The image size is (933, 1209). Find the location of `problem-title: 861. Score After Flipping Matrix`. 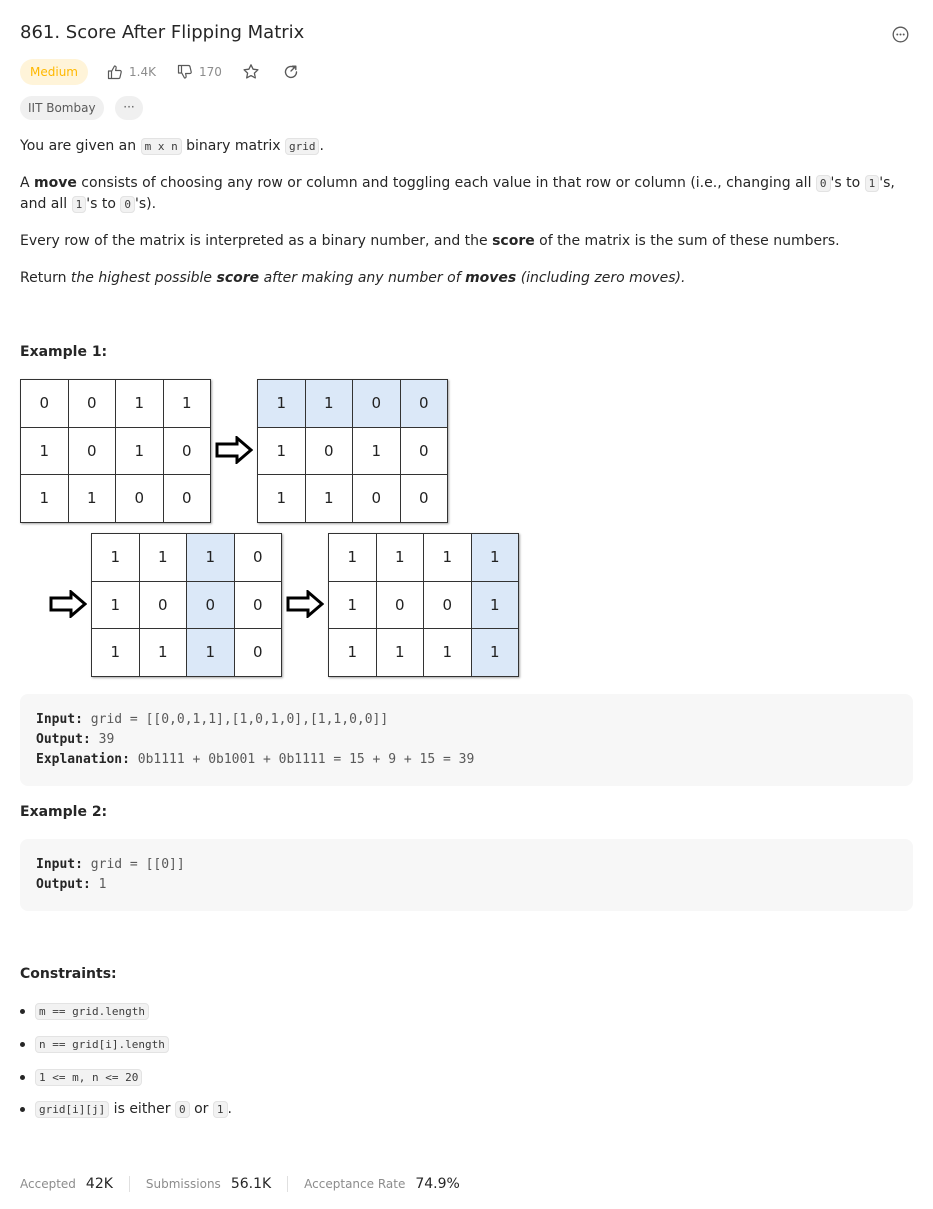

problem-title: 861. Score After Flipping Matrix is located at coordinates (162, 32).